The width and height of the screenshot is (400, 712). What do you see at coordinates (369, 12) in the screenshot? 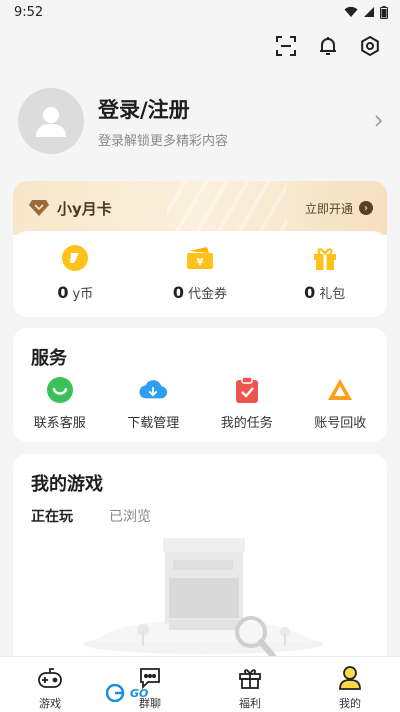
I see `signal-icon` at bounding box center [369, 12].